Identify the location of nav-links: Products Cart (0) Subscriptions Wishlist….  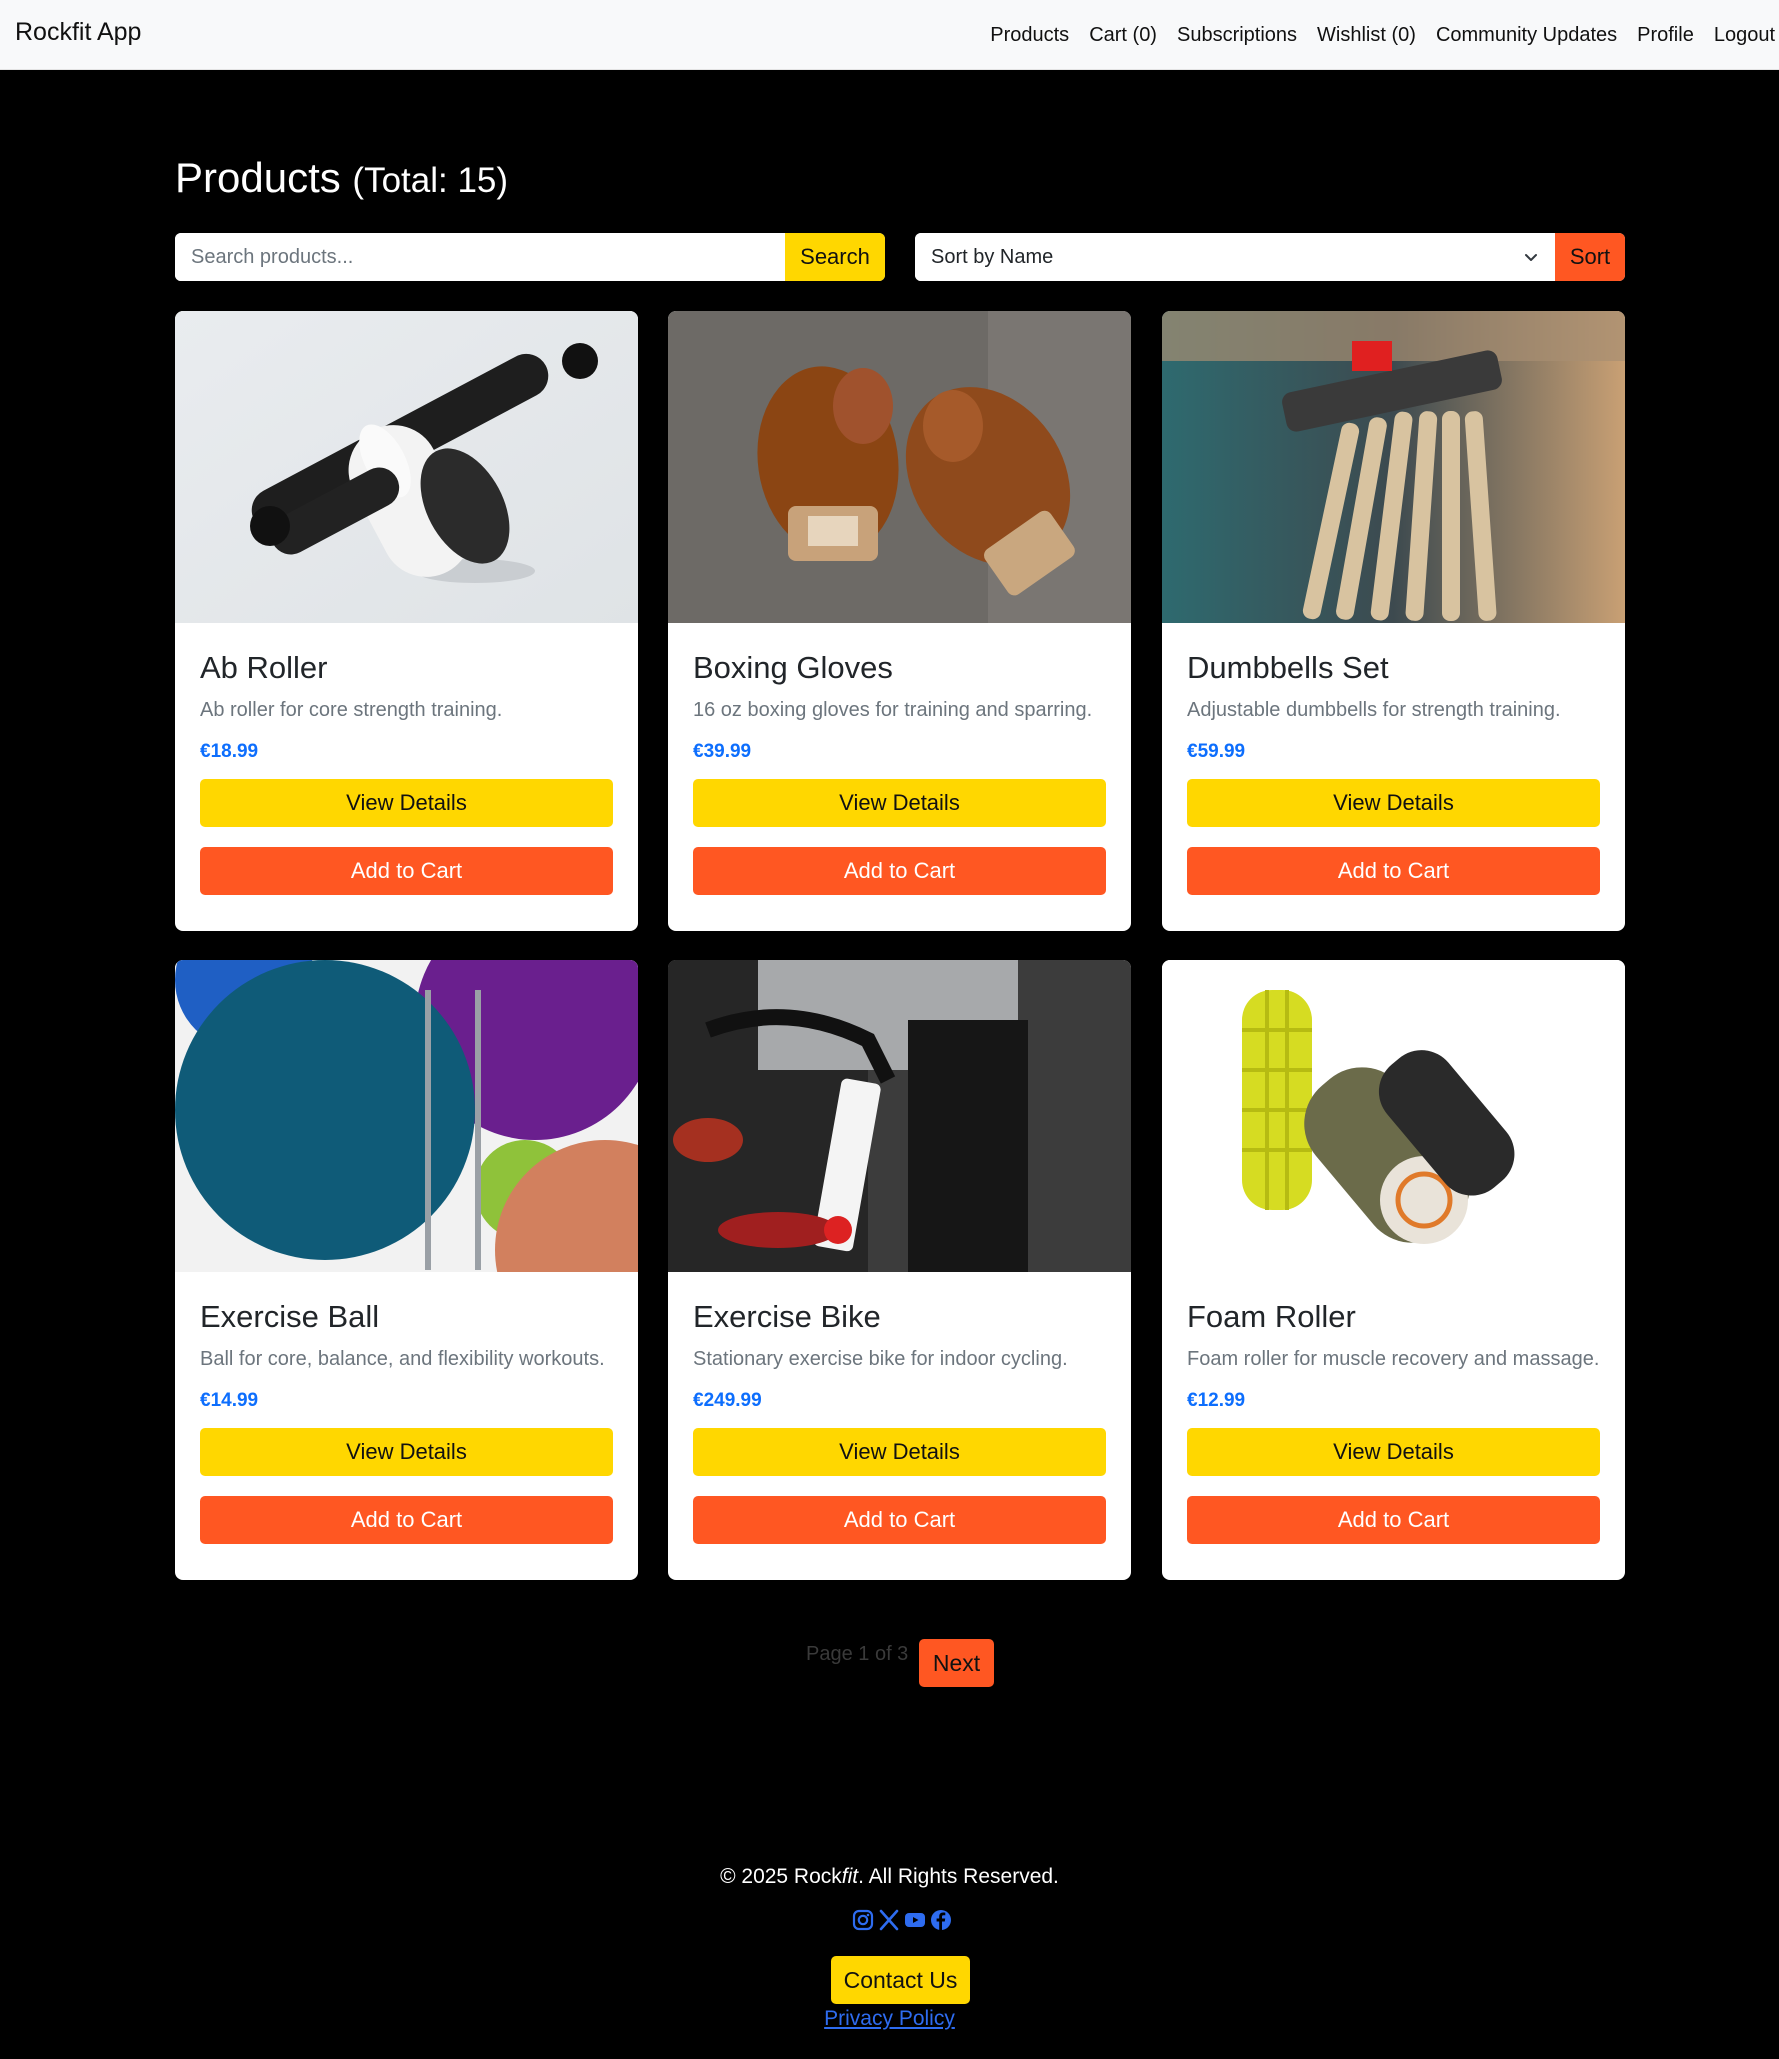
(1382, 35).